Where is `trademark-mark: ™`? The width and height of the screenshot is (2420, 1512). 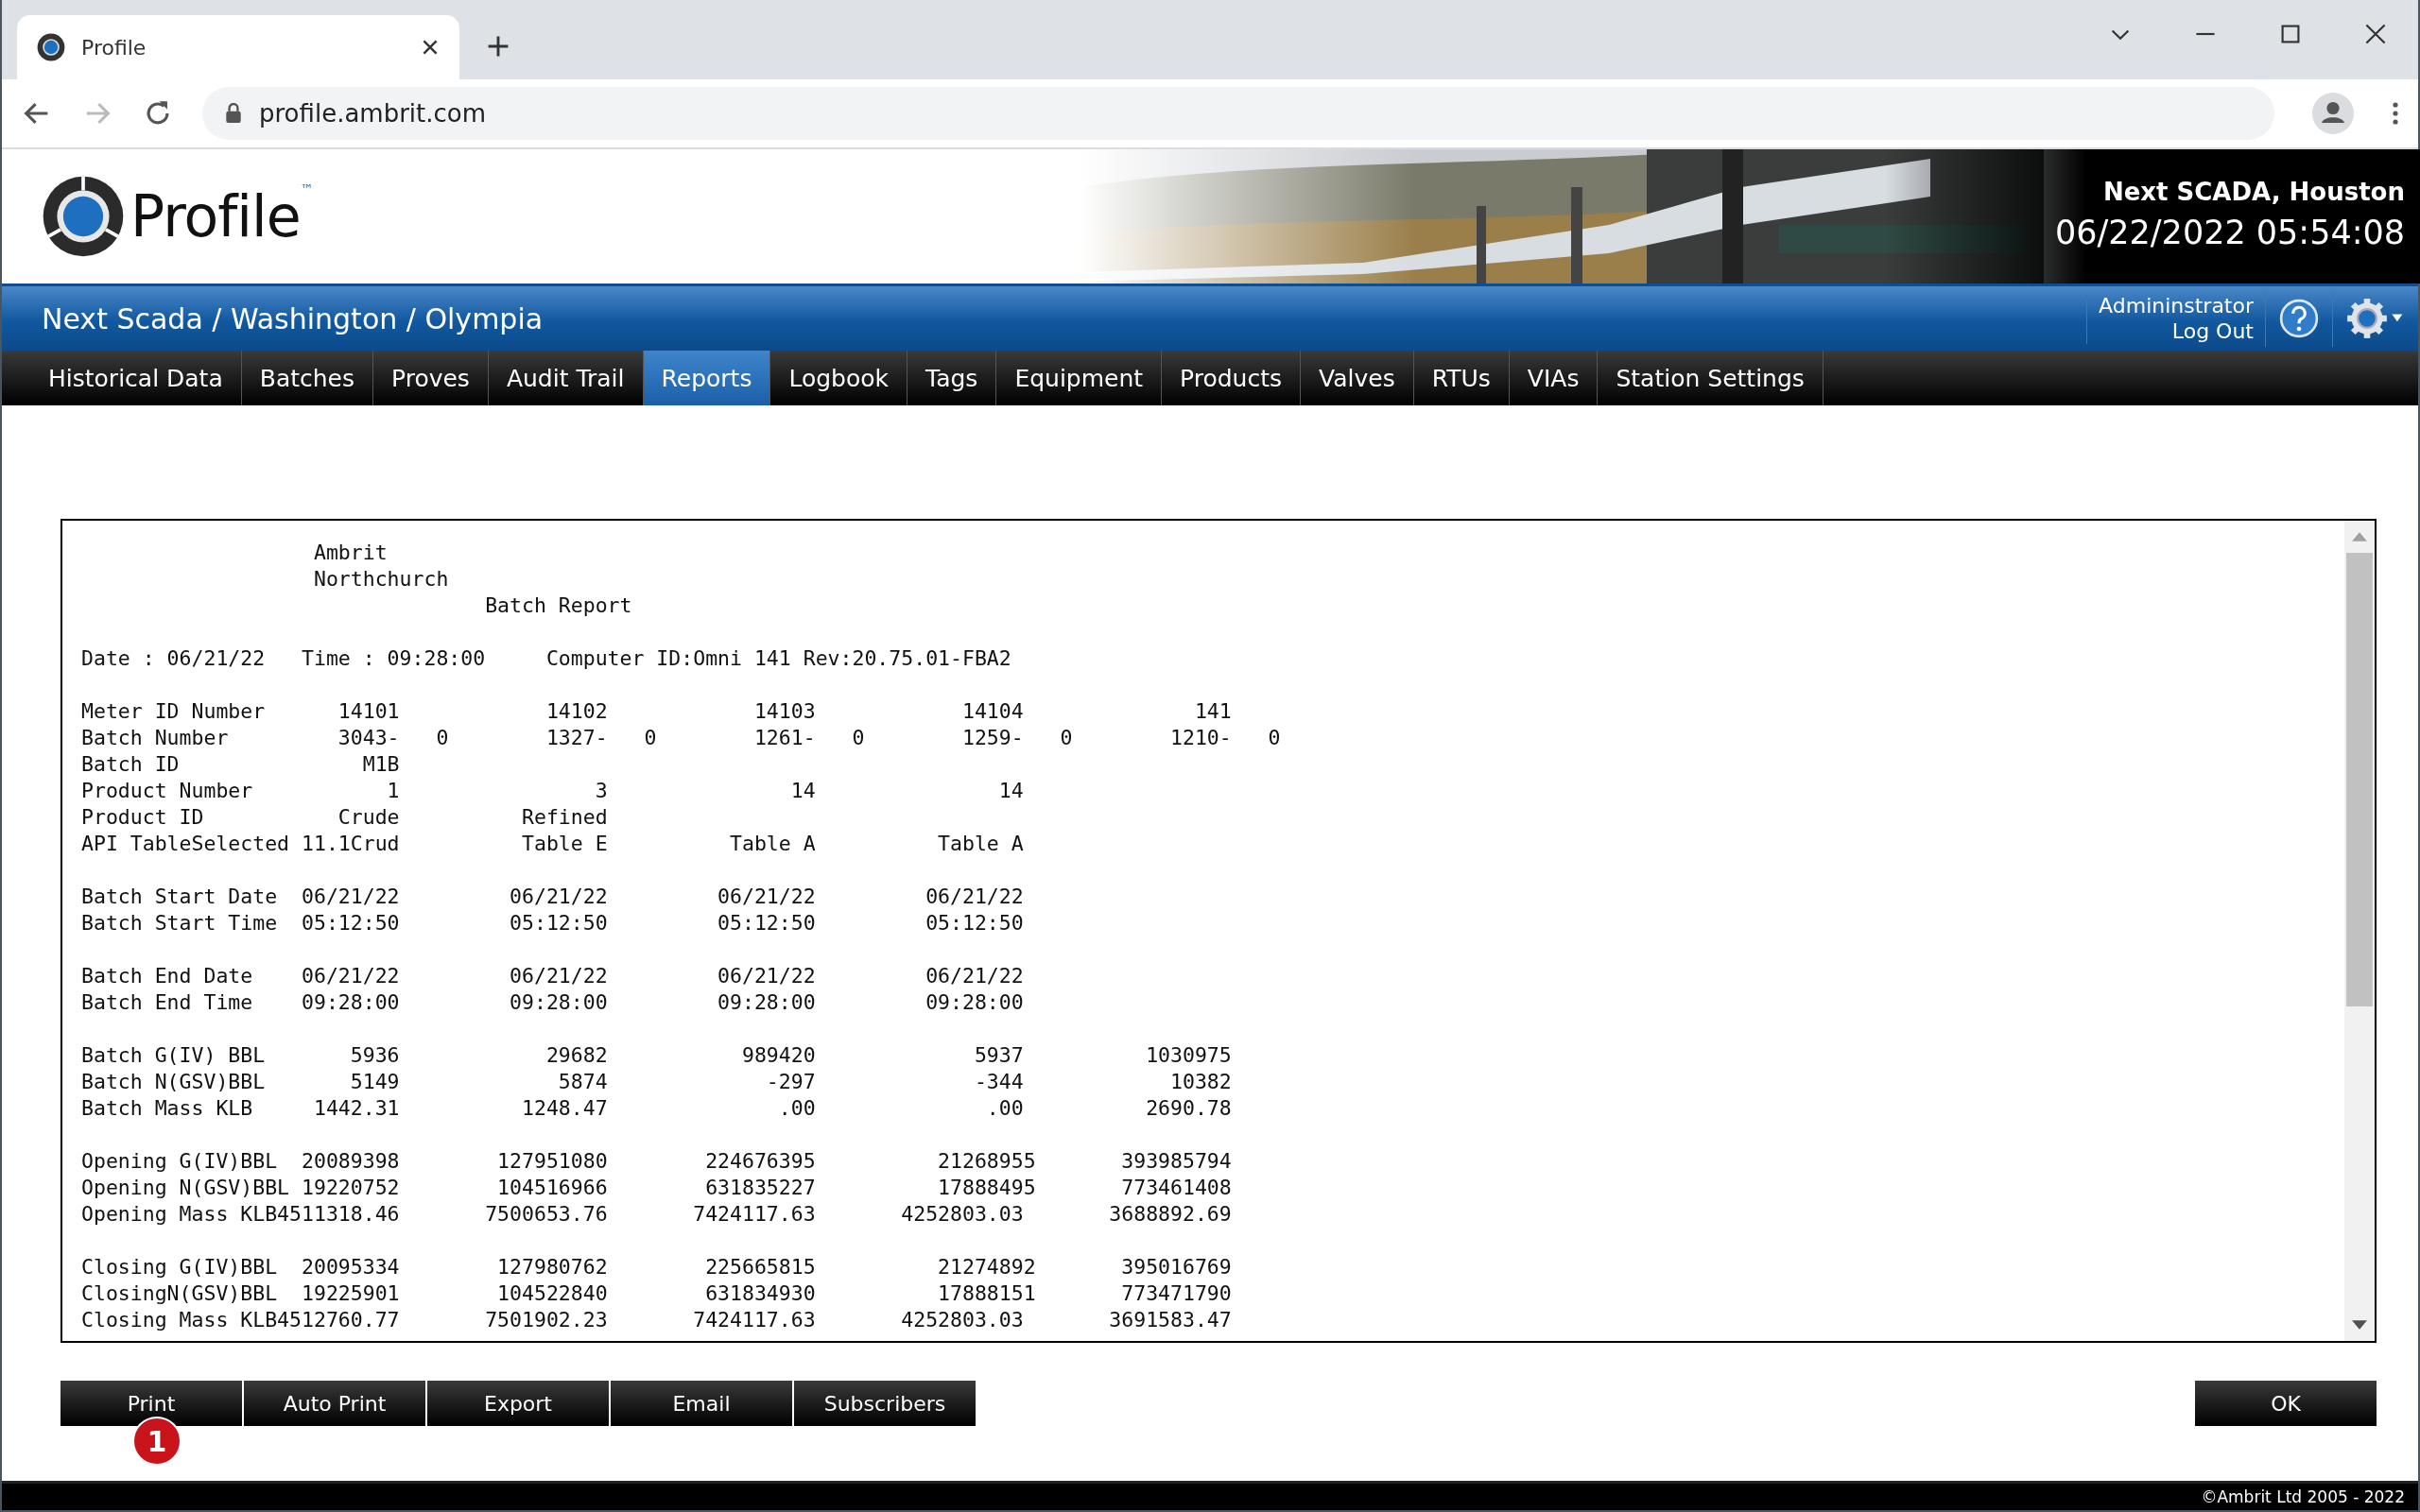
trademark-mark: ™ is located at coordinates (307, 189).